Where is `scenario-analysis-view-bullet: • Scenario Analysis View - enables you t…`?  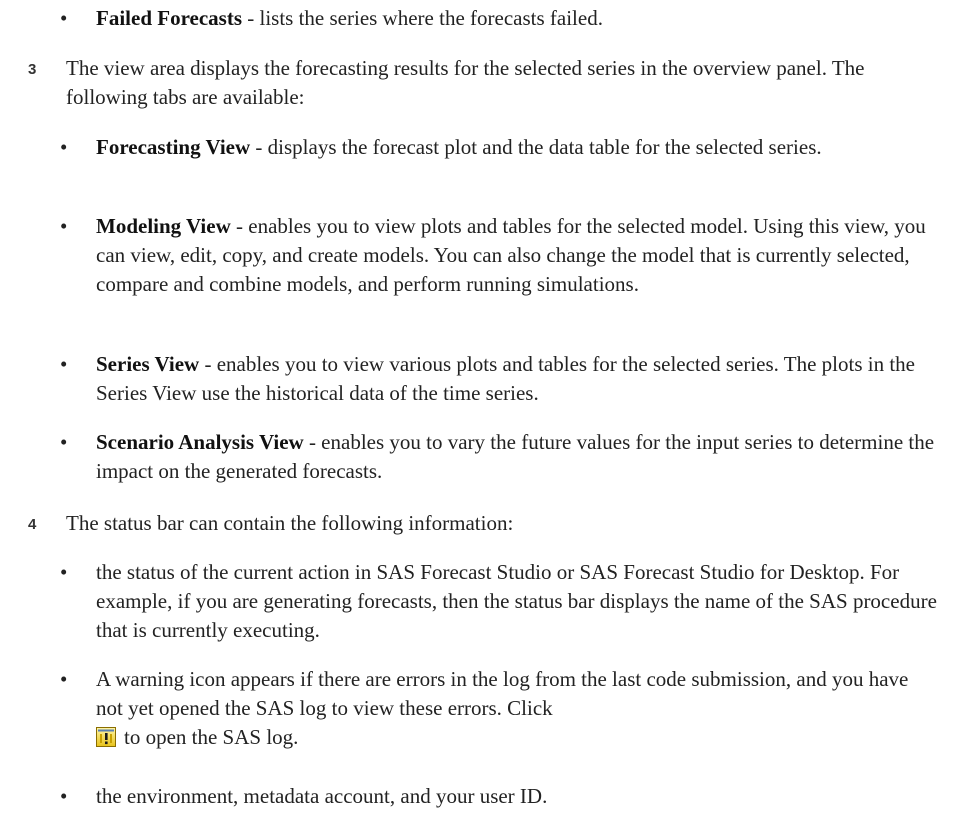
scenario-analysis-view-bullet: • Scenario Analysis View - enables you t… is located at coordinates (499, 457).